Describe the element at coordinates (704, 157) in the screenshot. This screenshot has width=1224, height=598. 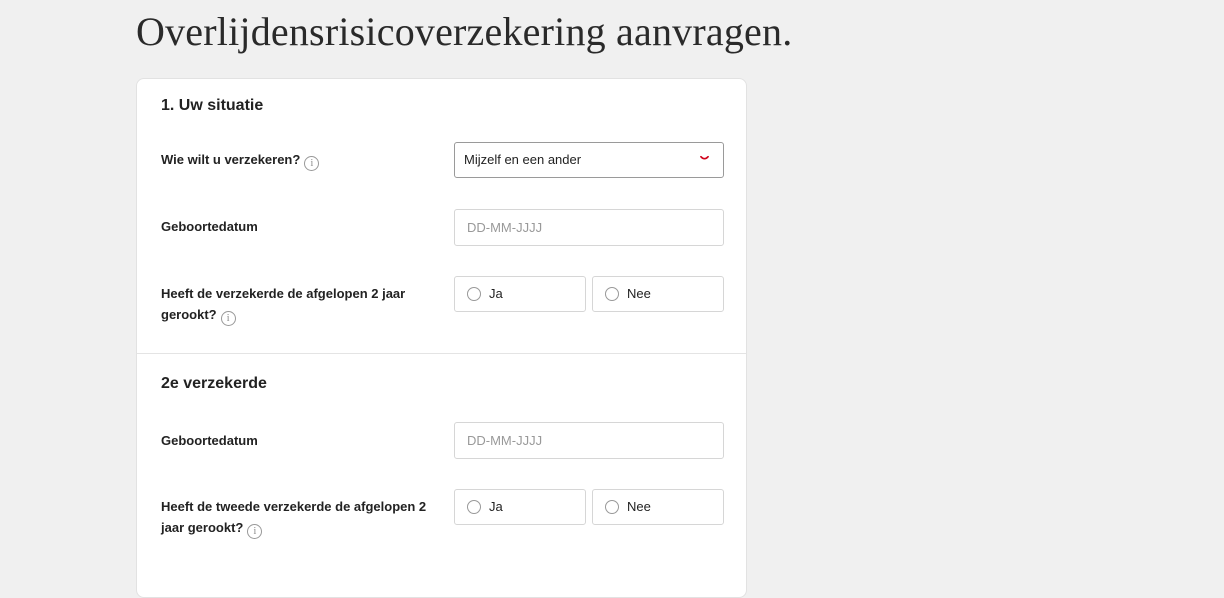
I see `chevron-down-icon` at that location.